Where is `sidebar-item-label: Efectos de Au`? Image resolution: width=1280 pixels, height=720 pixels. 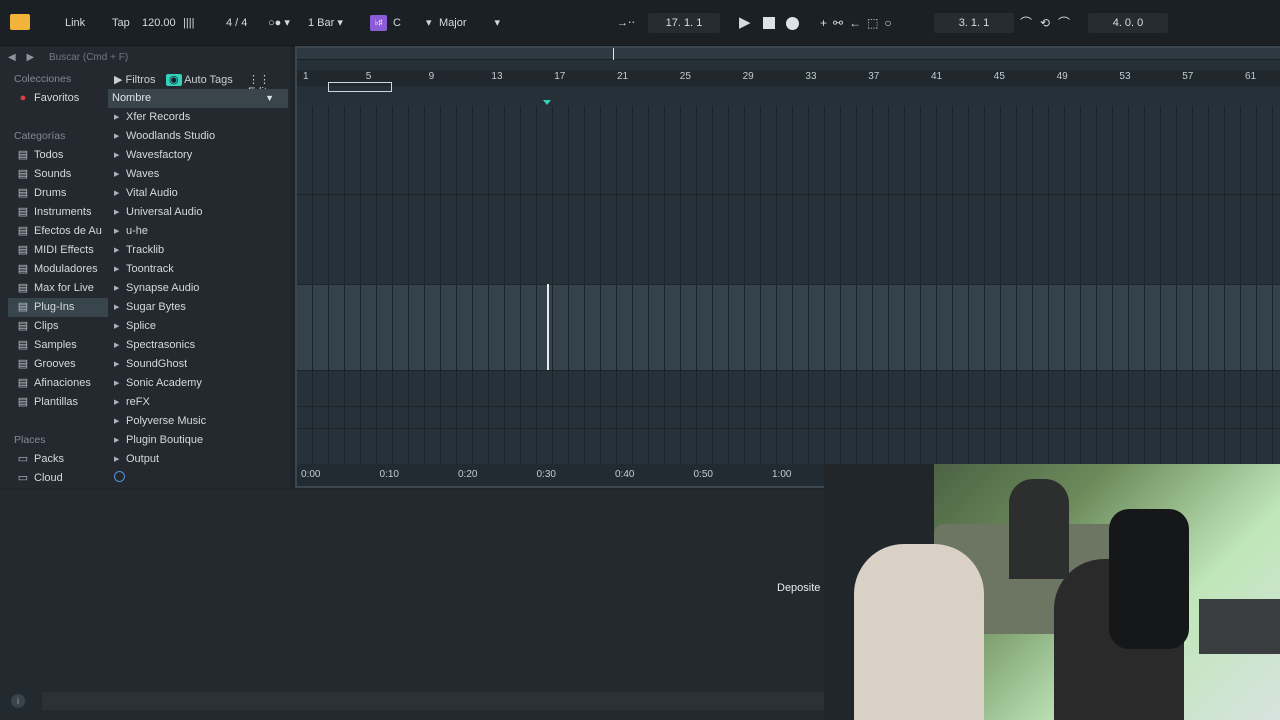 sidebar-item-label: Efectos de Au is located at coordinates (68, 231).